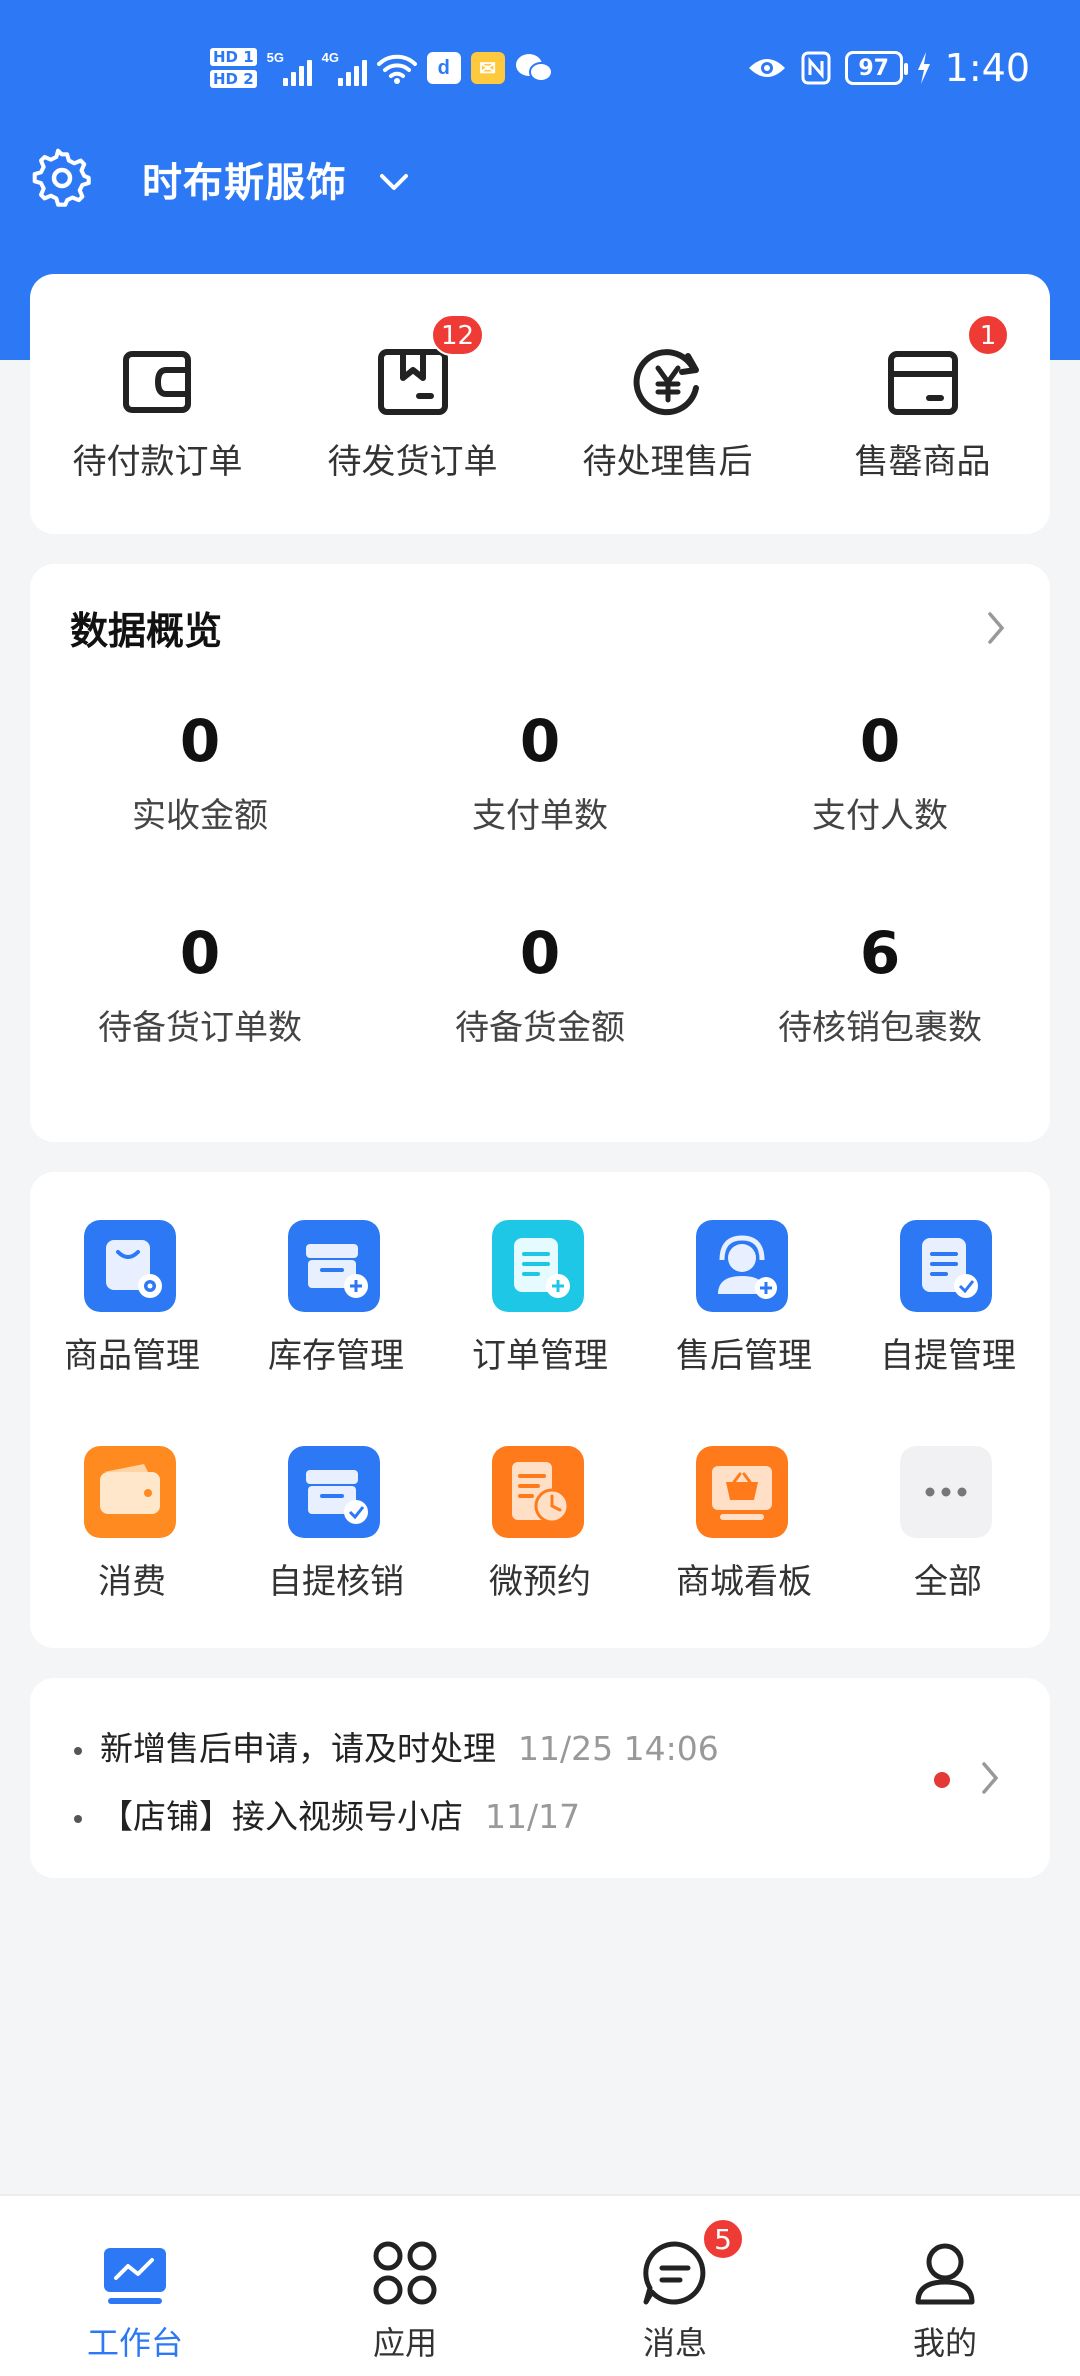  I want to click on charging-bolt-icon, so click(923, 68).